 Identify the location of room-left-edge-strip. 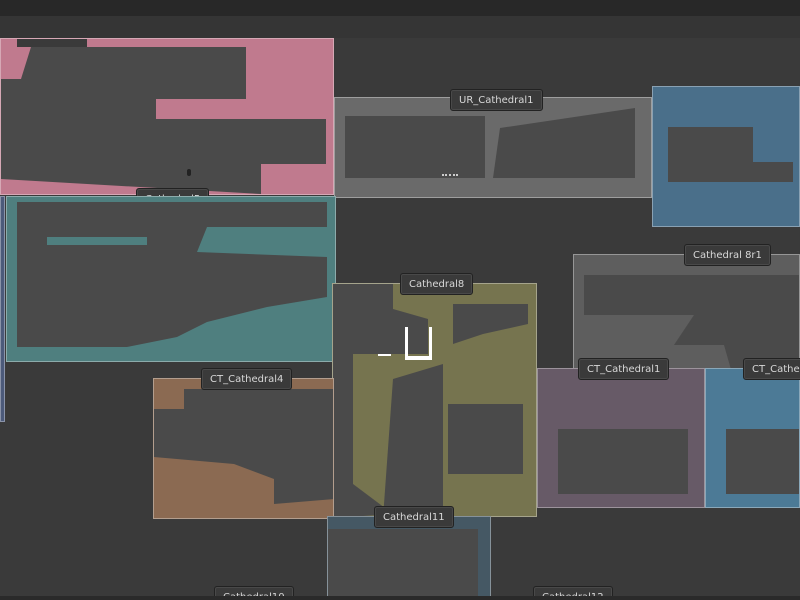
(2, 309).